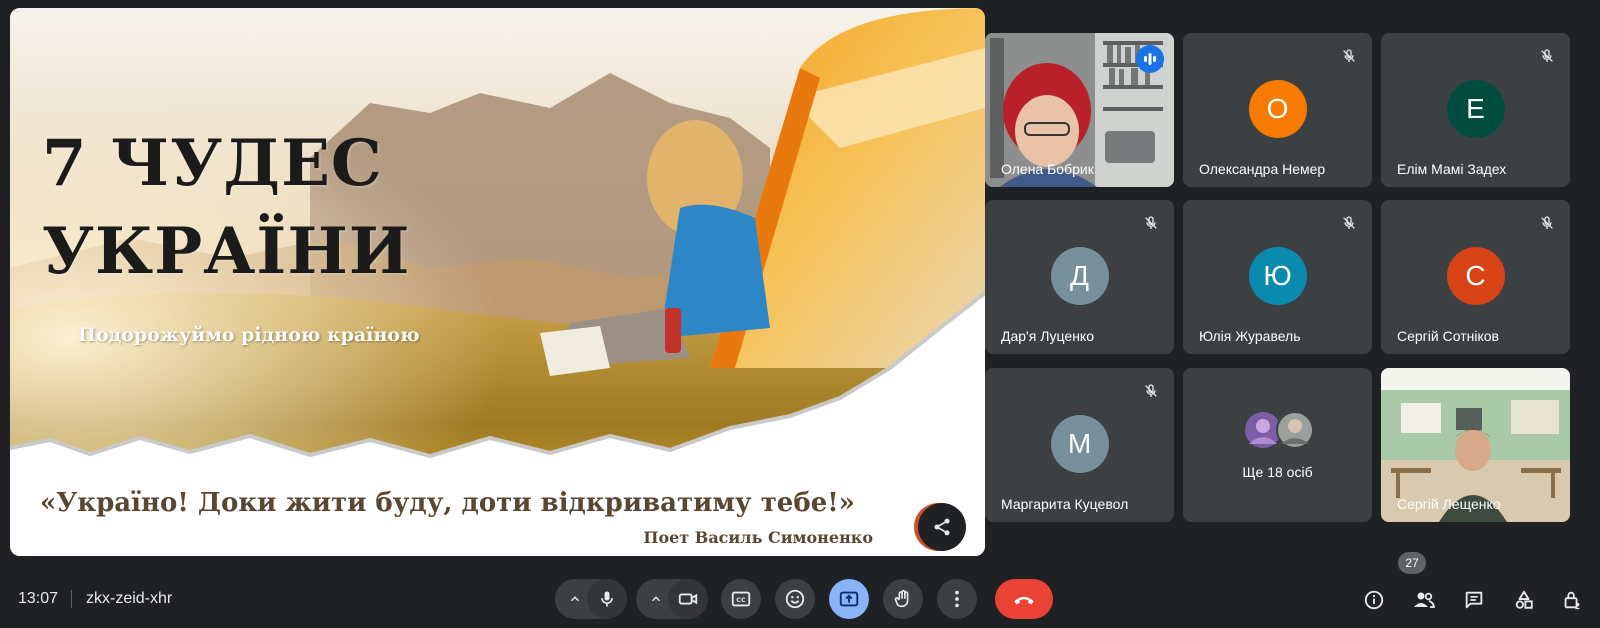 Image resolution: width=1600 pixels, height=628 pixels. Describe the element at coordinates (1412, 563) in the screenshot. I see `people-count-badge: 27` at that location.